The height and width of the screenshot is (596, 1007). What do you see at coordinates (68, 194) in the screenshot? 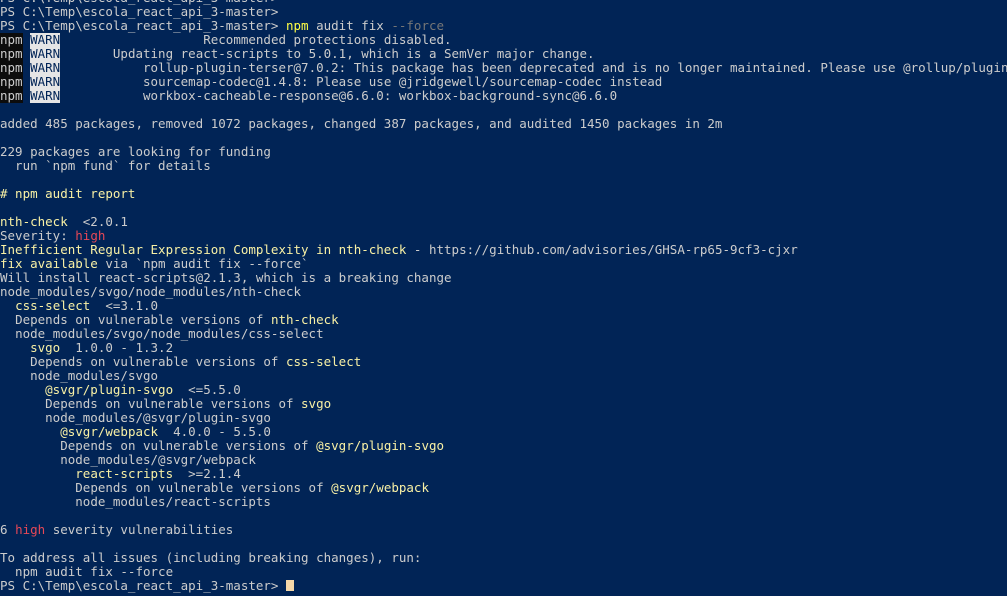
I see `audit-report-heading-text: # npm audit report` at bounding box center [68, 194].